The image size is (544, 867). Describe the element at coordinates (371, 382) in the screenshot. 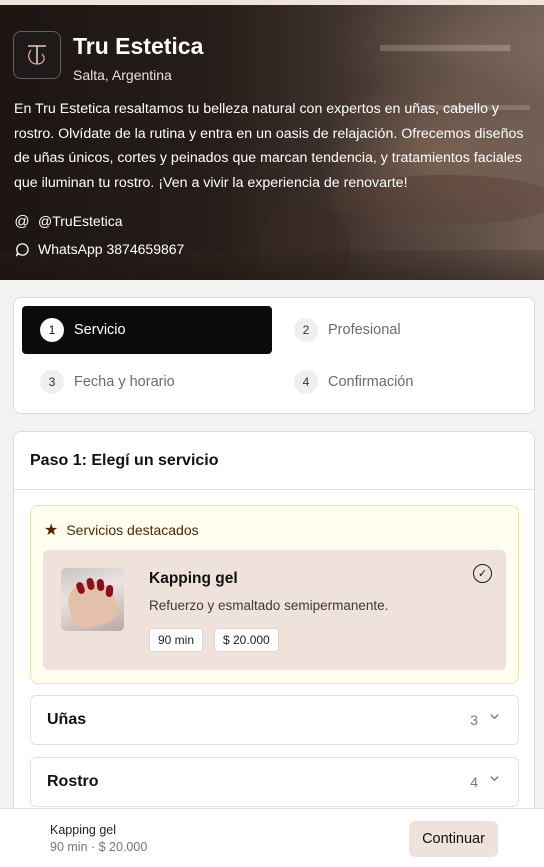

I see `step-label: Confirmación` at that location.